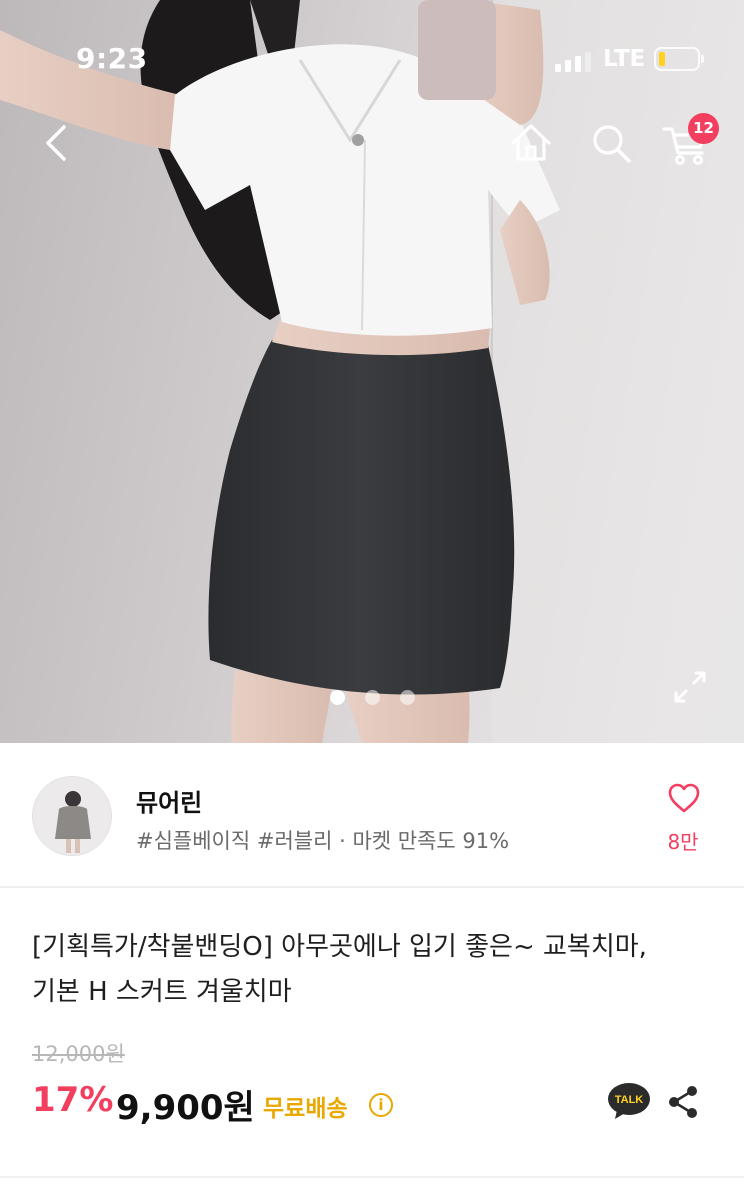 The height and width of the screenshot is (1200, 744). I want to click on sale-price: 9,900원, so click(185, 1108).